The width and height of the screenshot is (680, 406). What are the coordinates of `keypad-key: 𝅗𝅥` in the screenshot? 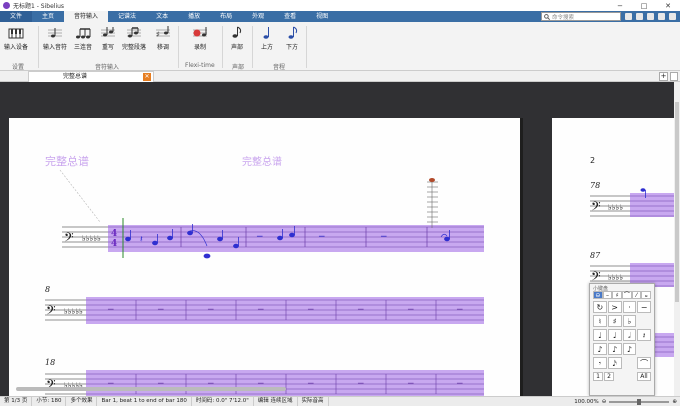 It's located at (629, 335).